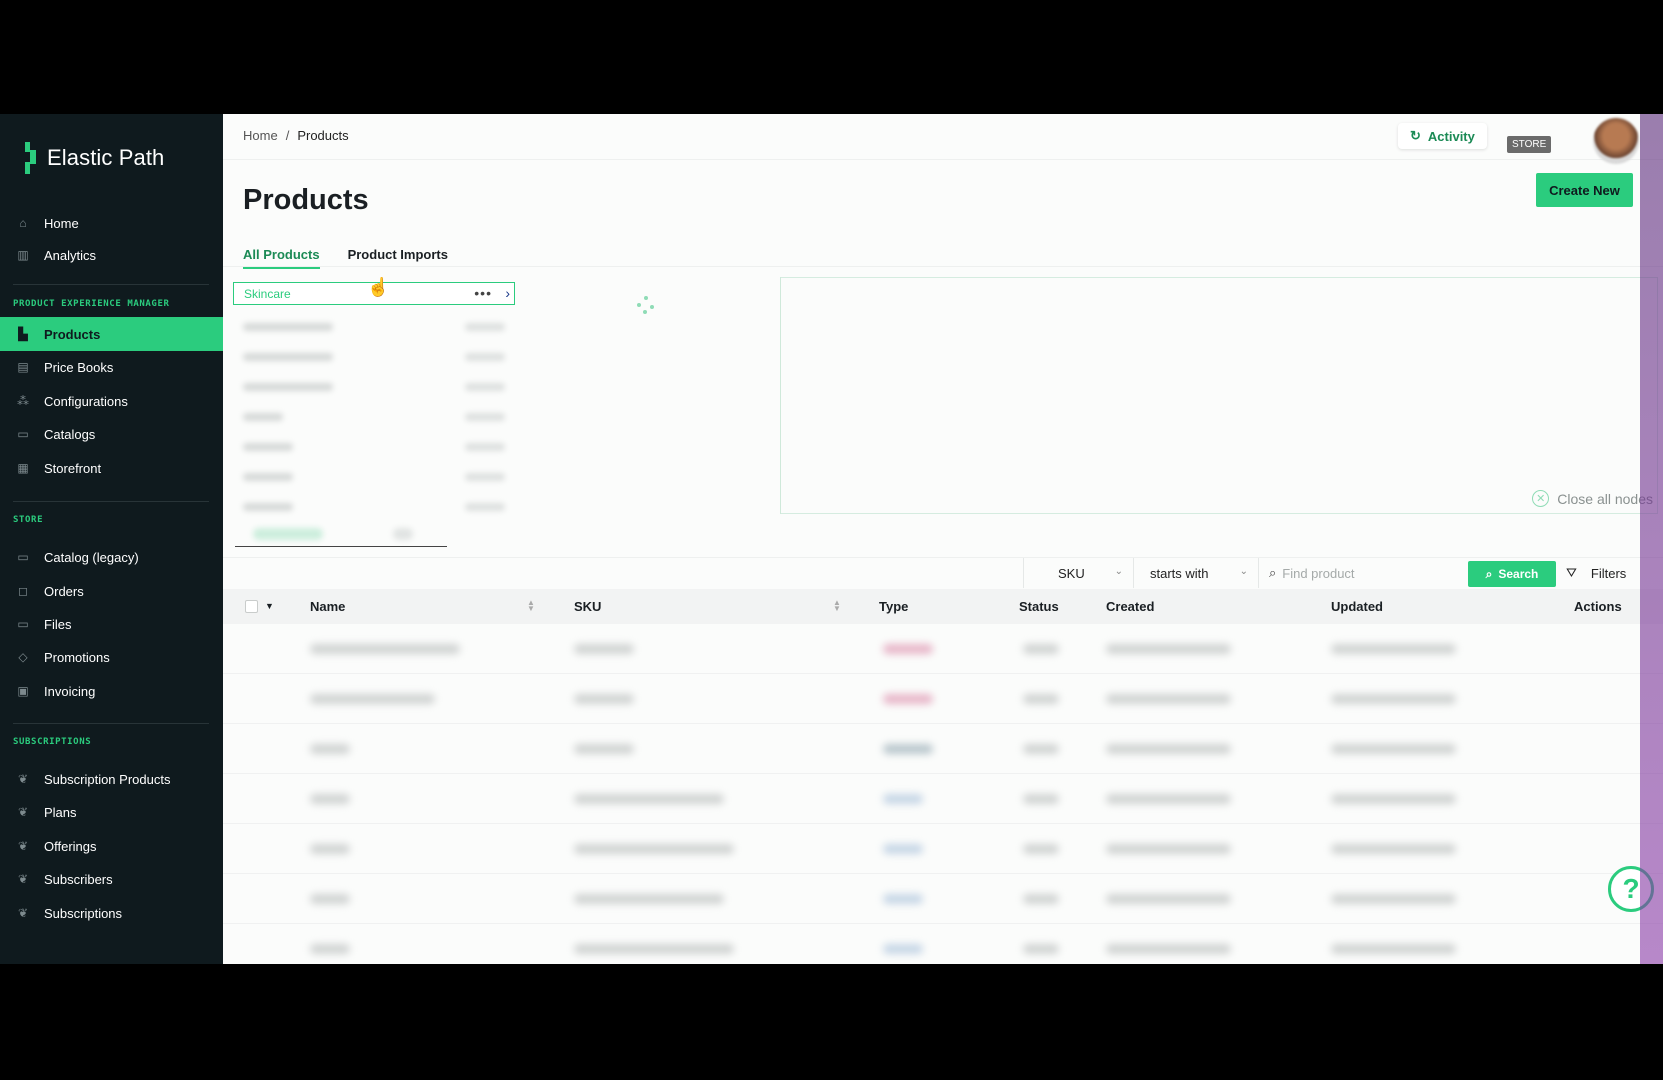  Describe the element at coordinates (1596, 573) in the screenshot. I see `filters-button: ⛛ Filters` at that location.